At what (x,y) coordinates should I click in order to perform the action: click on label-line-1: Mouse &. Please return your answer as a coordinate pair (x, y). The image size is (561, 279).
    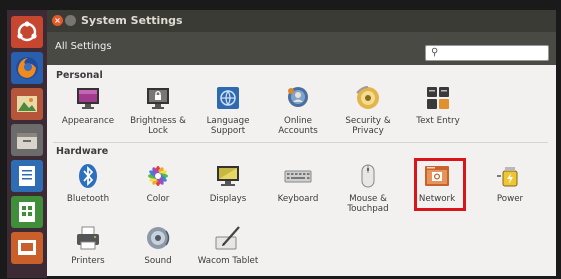
    Looking at the image, I should click on (368, 199).